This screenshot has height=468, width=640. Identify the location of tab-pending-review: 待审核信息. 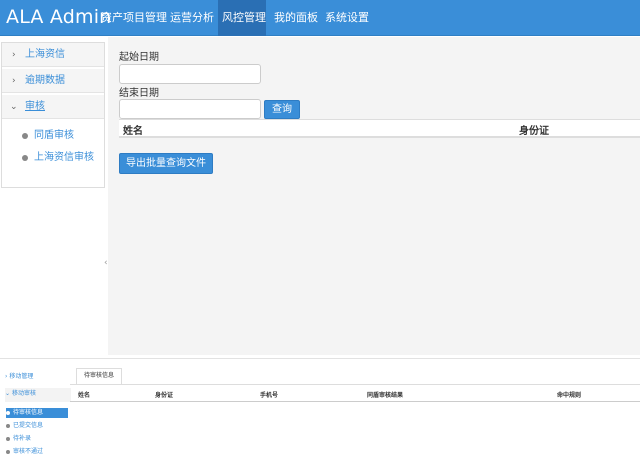
(99, 376).